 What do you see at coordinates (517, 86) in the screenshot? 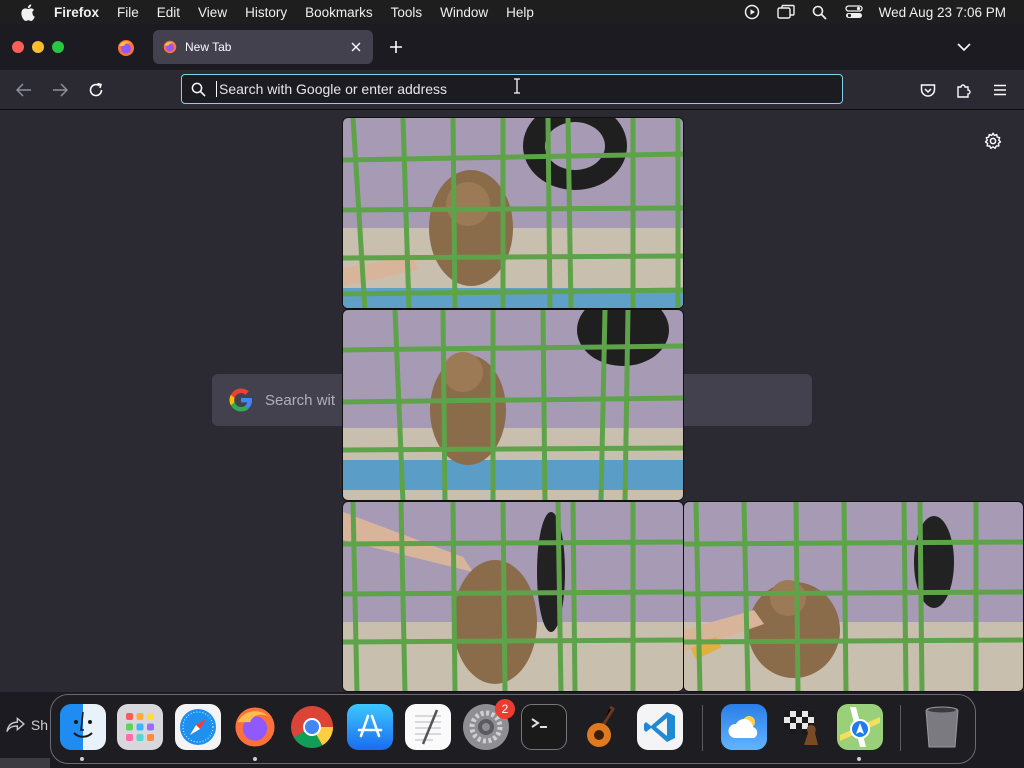
I see `ibeam-cursor-icon` at bounding box center [517, 86].